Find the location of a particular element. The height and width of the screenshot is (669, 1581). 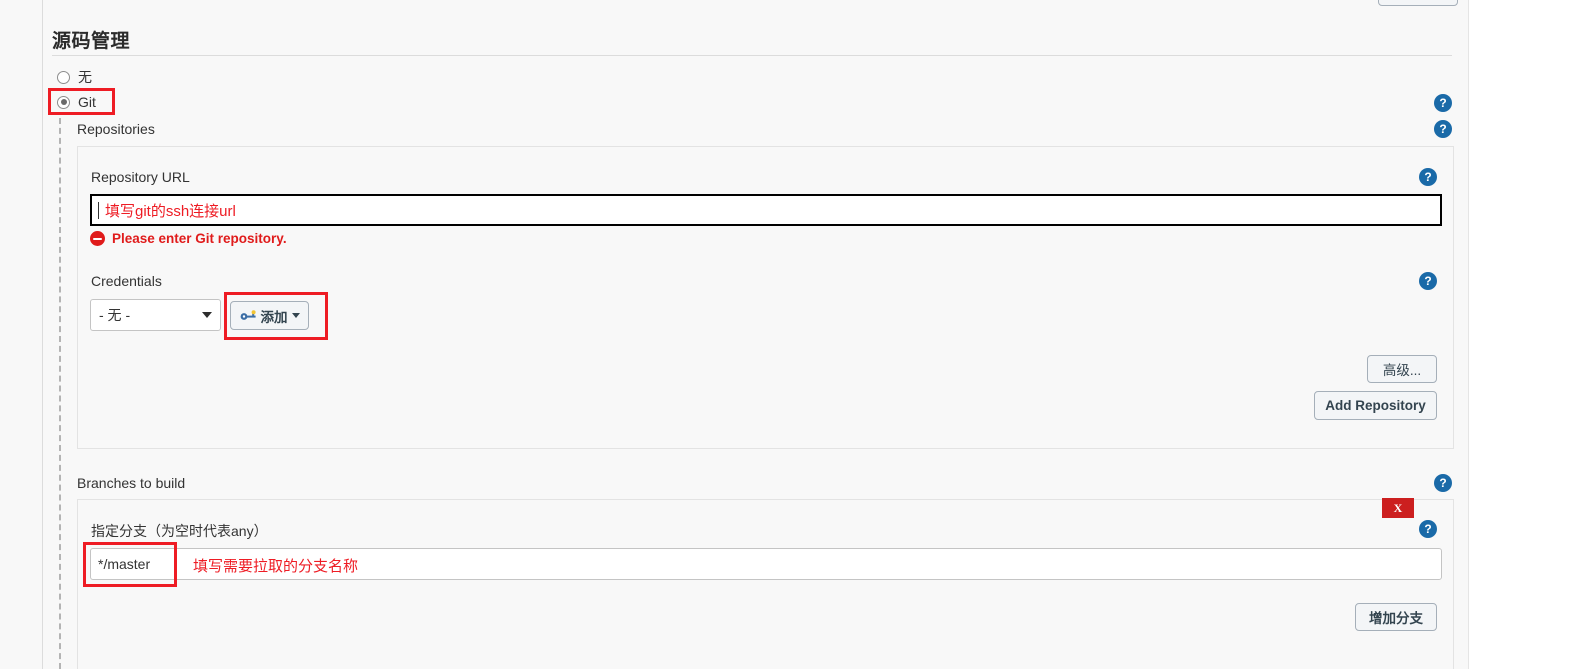

annotation-box-add-credentials is located at coordinates (276, 316).